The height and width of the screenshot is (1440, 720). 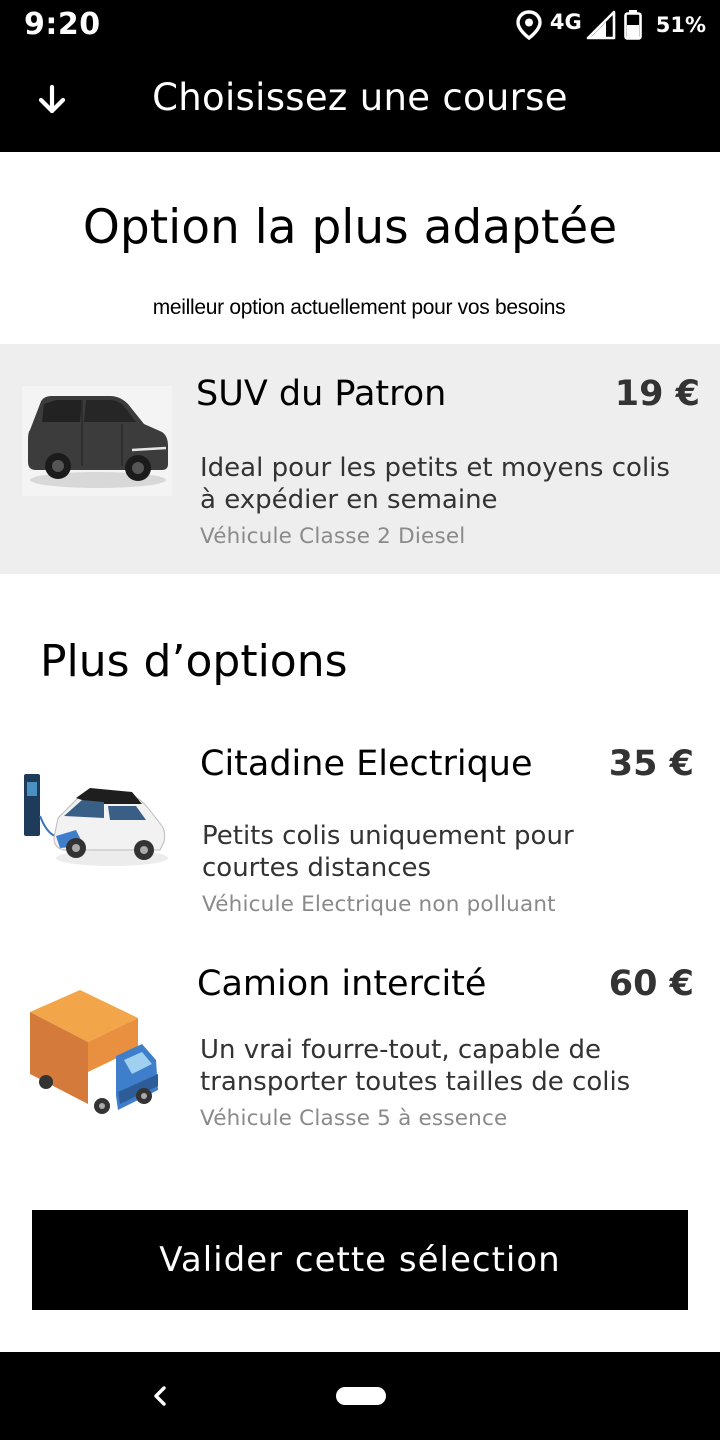 What do you see at coordinates (342, 984) in the screenshot?
I see `option-name: Camion intercité` at bounding box center [342, 984].